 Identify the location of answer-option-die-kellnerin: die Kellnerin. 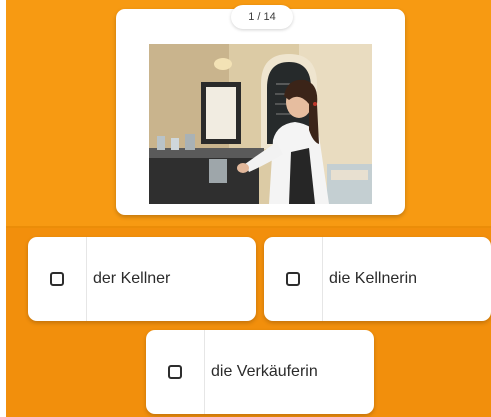
(377, 279).